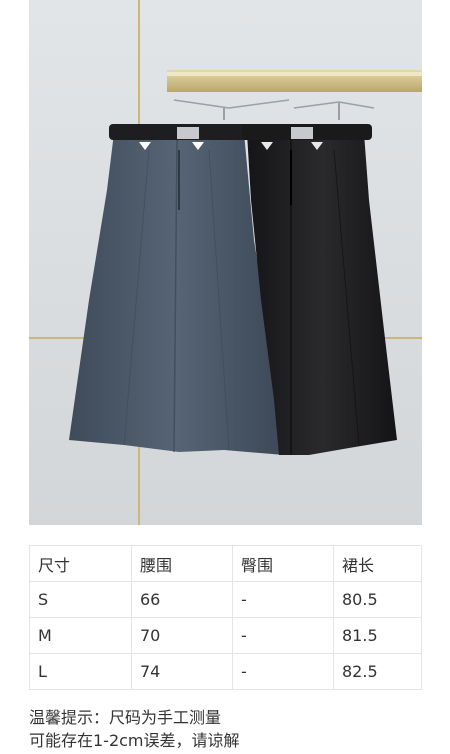 This screenshot has height=754, width=450. I want to click on measurement-note: 温馨提示：尺码为手工测量 可能存在1-2cm误差，请谅解, so click(134, 729).